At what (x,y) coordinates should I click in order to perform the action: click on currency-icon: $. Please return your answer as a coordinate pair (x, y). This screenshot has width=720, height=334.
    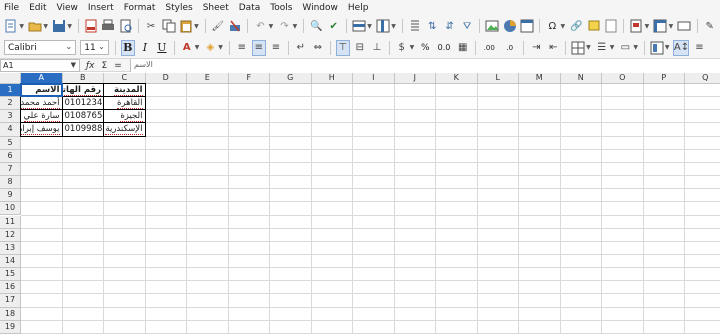
    Looking at the image, I should click on (402, 48).